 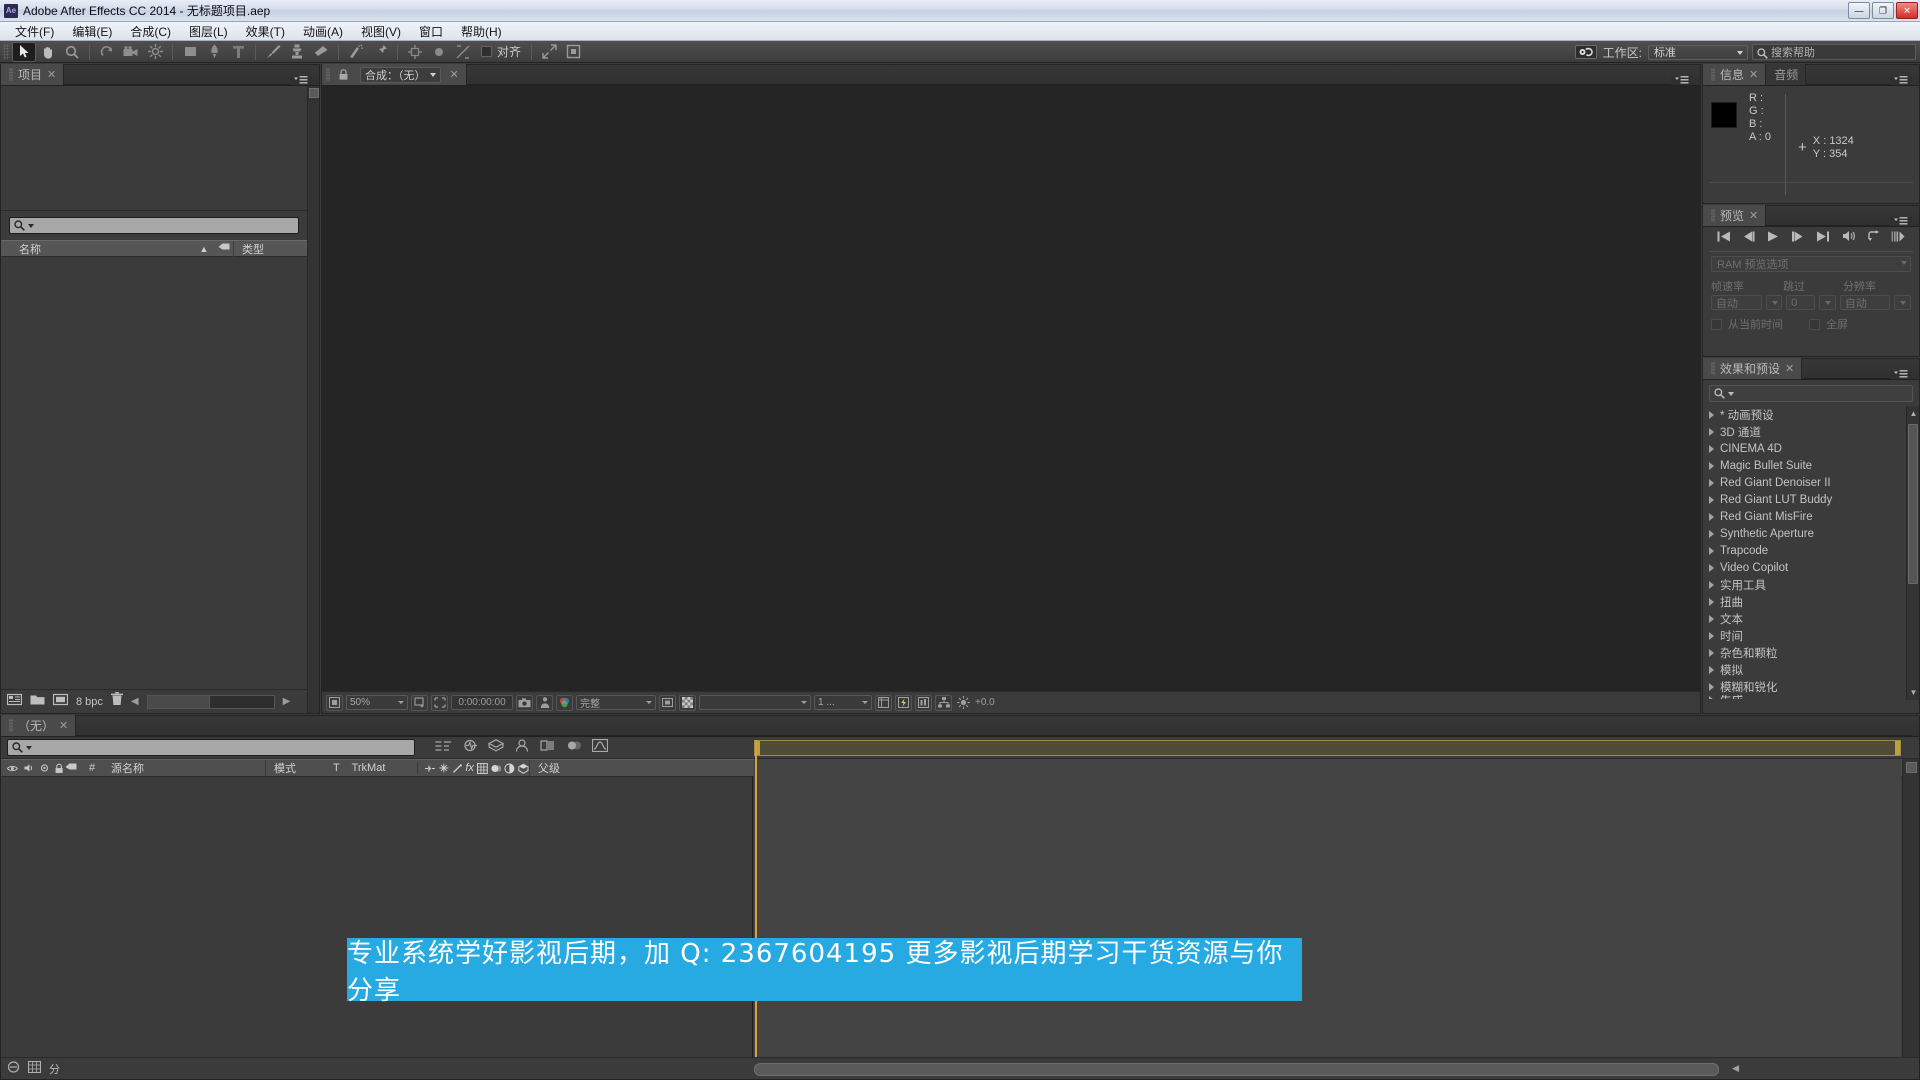 I want to click on hand-tool-button, so click(x=48, y=52).